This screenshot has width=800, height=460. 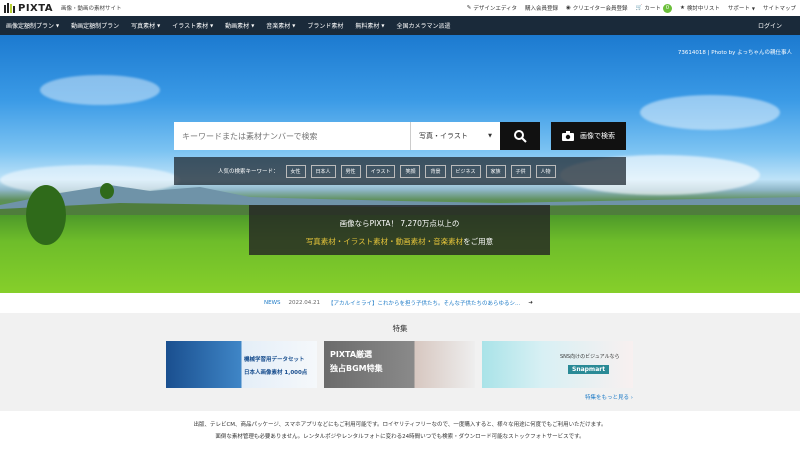 I want to click on card-line2: Snapmart, so click(x=589, y=369).